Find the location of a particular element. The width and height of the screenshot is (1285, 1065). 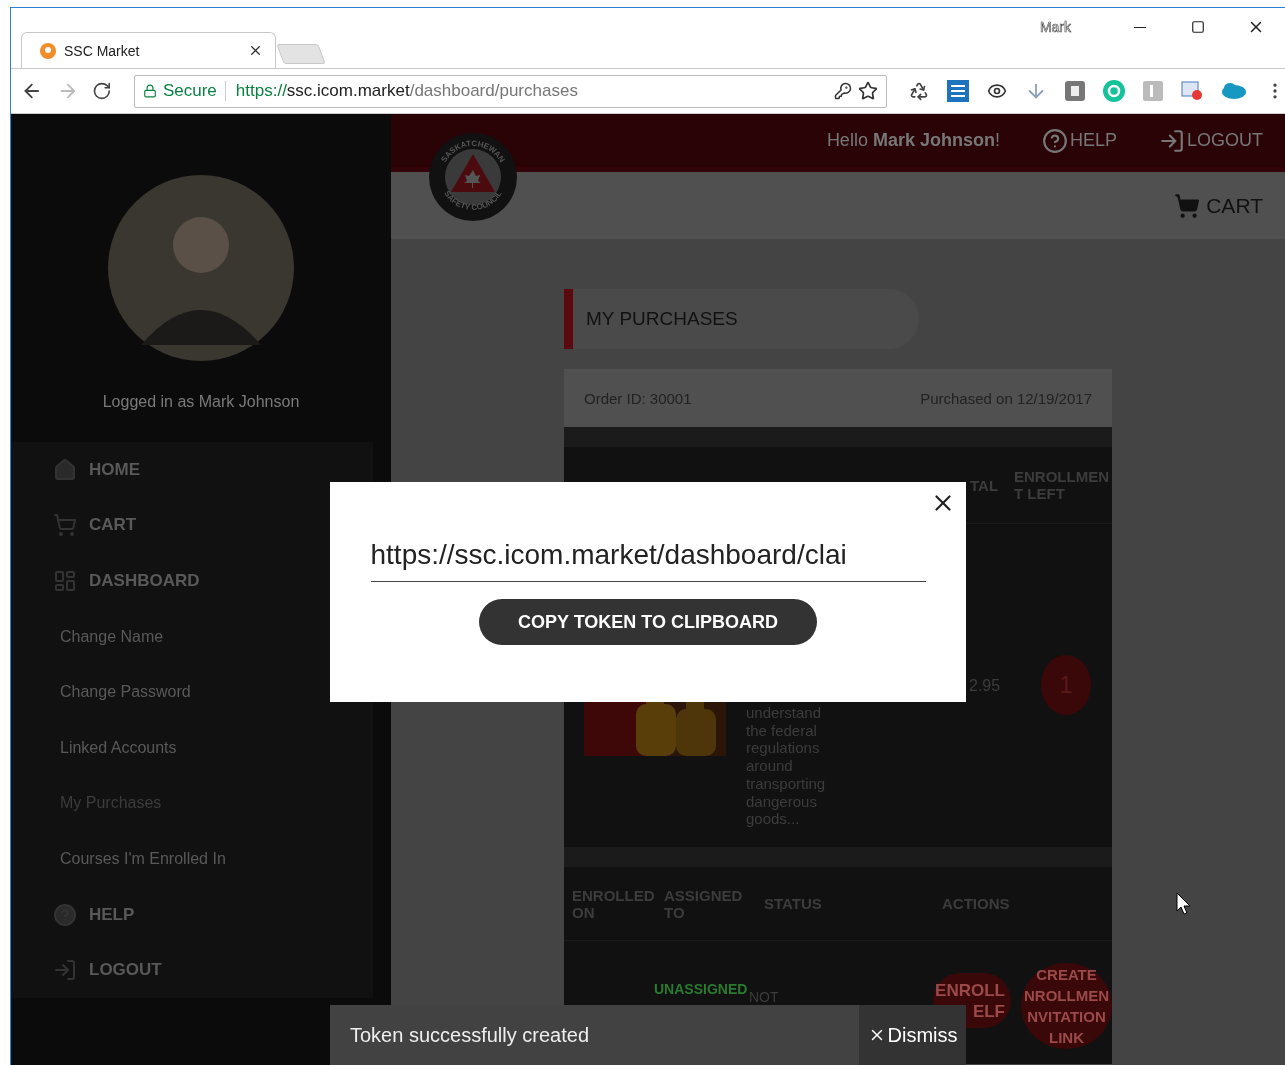

snackbar-message: Token successfully created is located at coordinates (469, 1035).